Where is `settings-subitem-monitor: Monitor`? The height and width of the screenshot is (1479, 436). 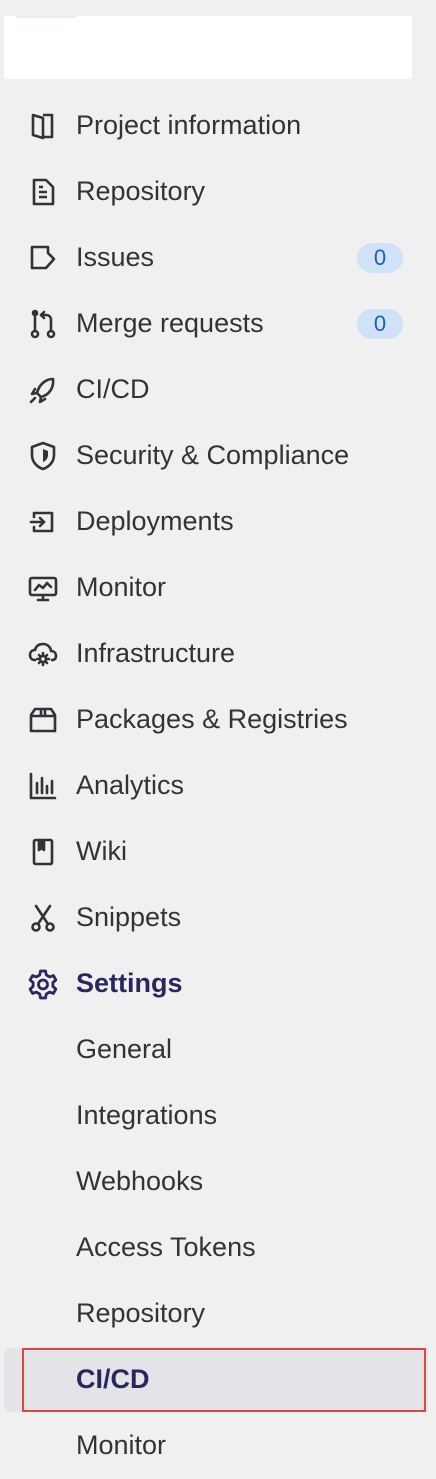 settings-subitem-monitor: Monitor is located at coordinates (218, 1446).